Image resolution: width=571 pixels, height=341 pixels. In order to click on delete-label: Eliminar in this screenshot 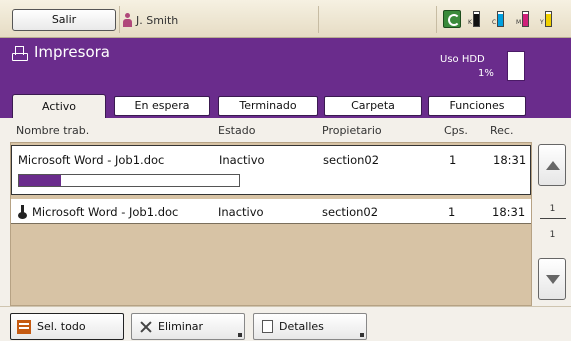, I will do `click(181, 326)`.